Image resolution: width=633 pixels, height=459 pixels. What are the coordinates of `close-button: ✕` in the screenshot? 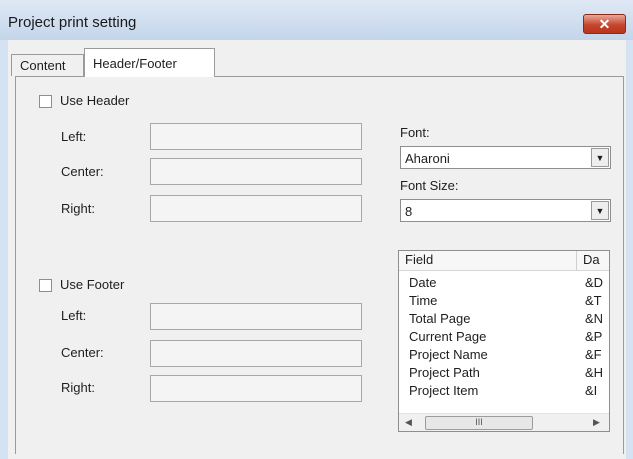 It's located at (604, 24).